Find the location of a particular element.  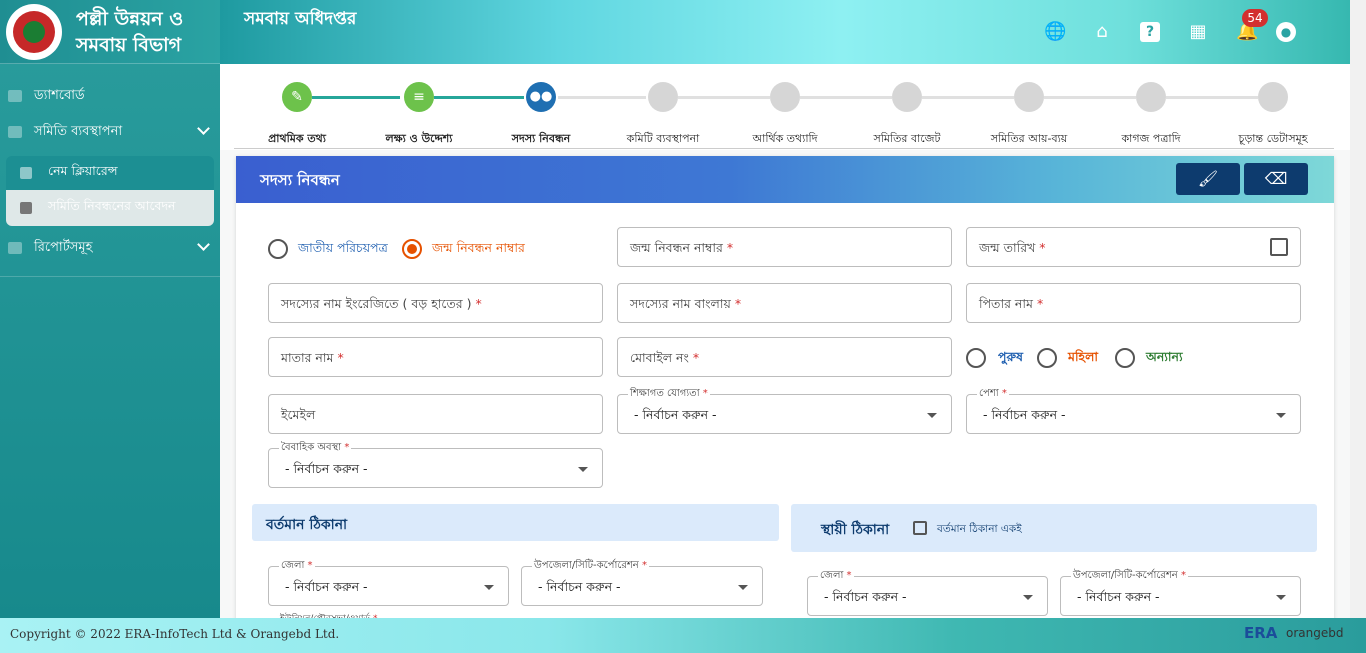

step-label: সমিতির আয়-ব্যয় is located at coordinates (1029, 138).